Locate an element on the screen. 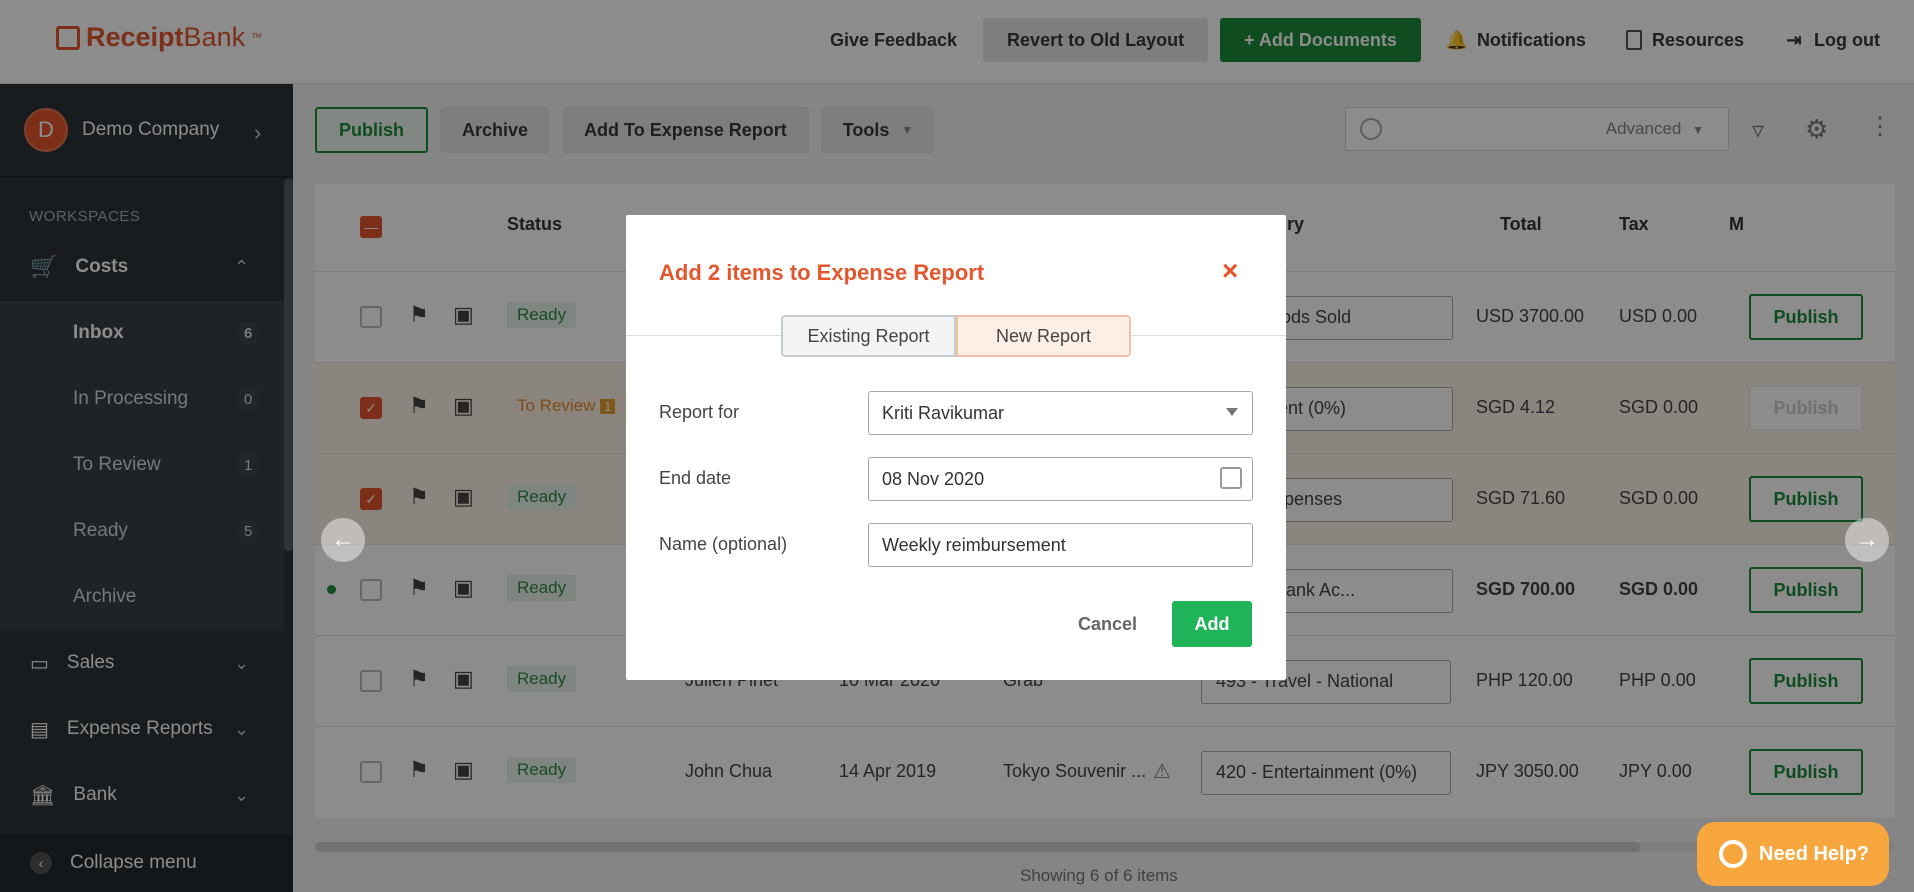  tab-new-report: New Report is located at coordinates (1043, 336).